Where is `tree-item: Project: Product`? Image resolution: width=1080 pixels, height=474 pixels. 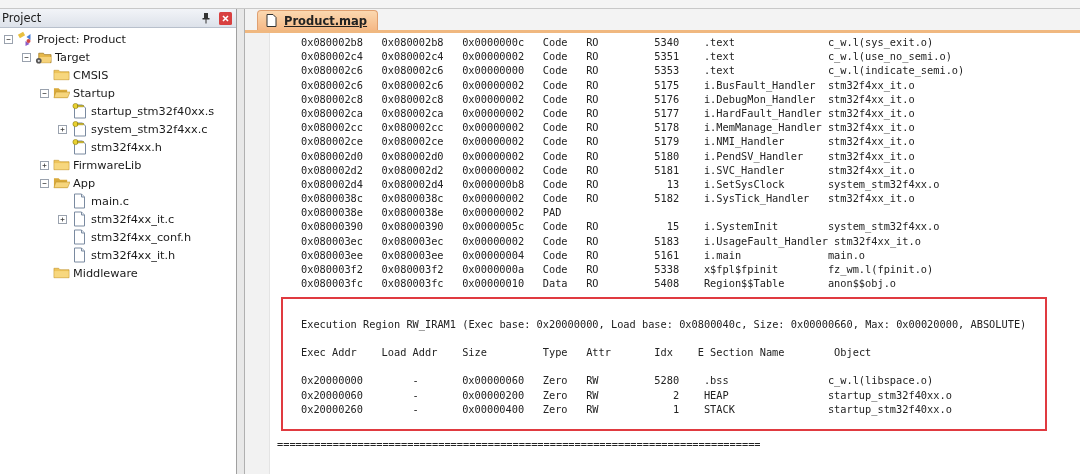
tree-item: Project: Product is located at coordinates (81, 39).